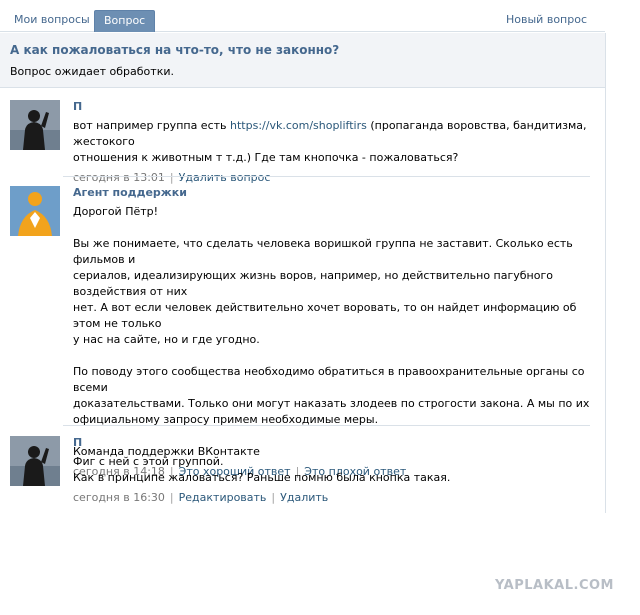  What do you see at coordinates (546, 21) in the screenshot?
I see `new-question-link: Новый вопрос` at bounding box center [546, 21].